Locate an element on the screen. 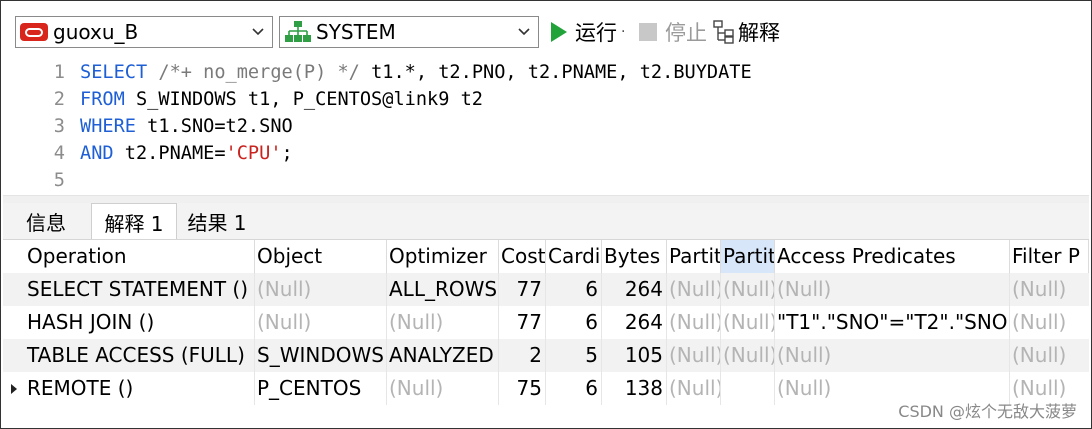 The height and width of the screenshot is (429, 1092). column-header: Filter P is located at coordinates (1049, 256).